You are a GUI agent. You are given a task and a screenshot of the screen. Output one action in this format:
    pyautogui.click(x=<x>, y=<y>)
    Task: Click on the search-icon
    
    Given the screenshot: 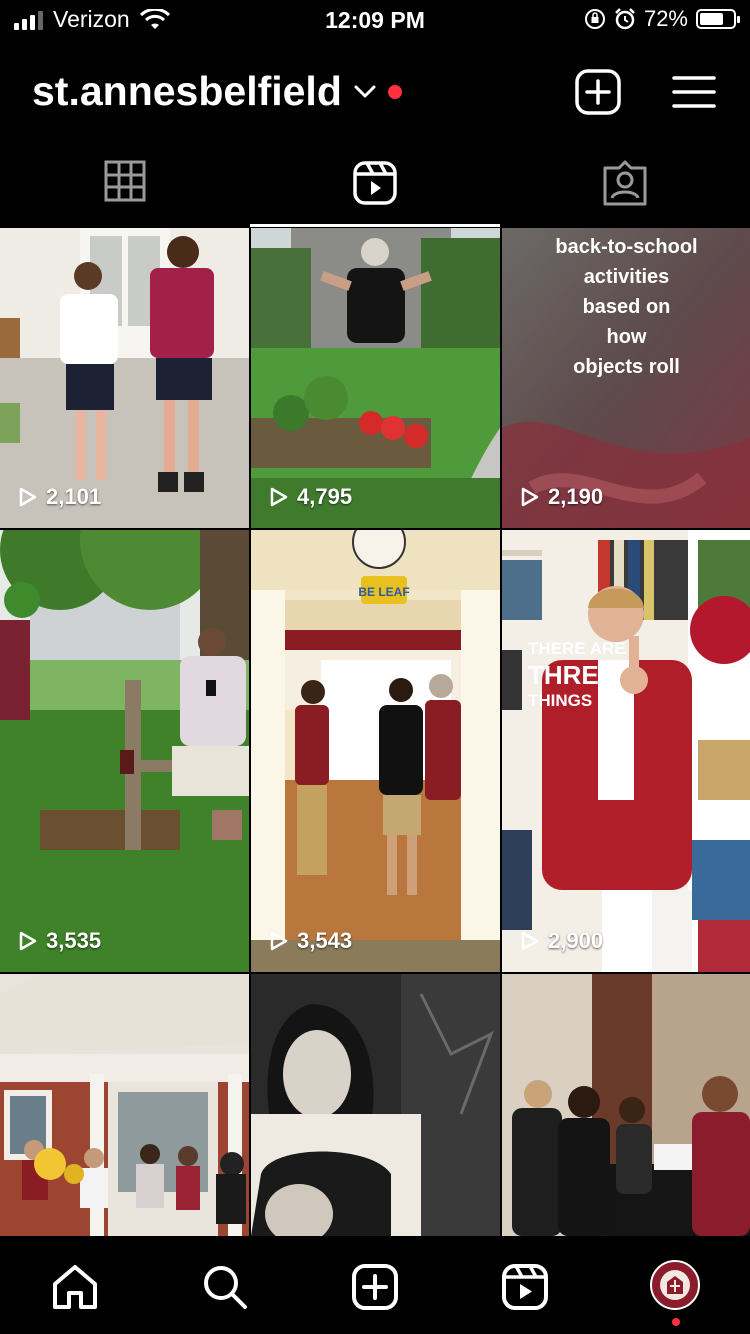 What is the action you would take?
    pyautogui.click(x=225, y=1287)
    